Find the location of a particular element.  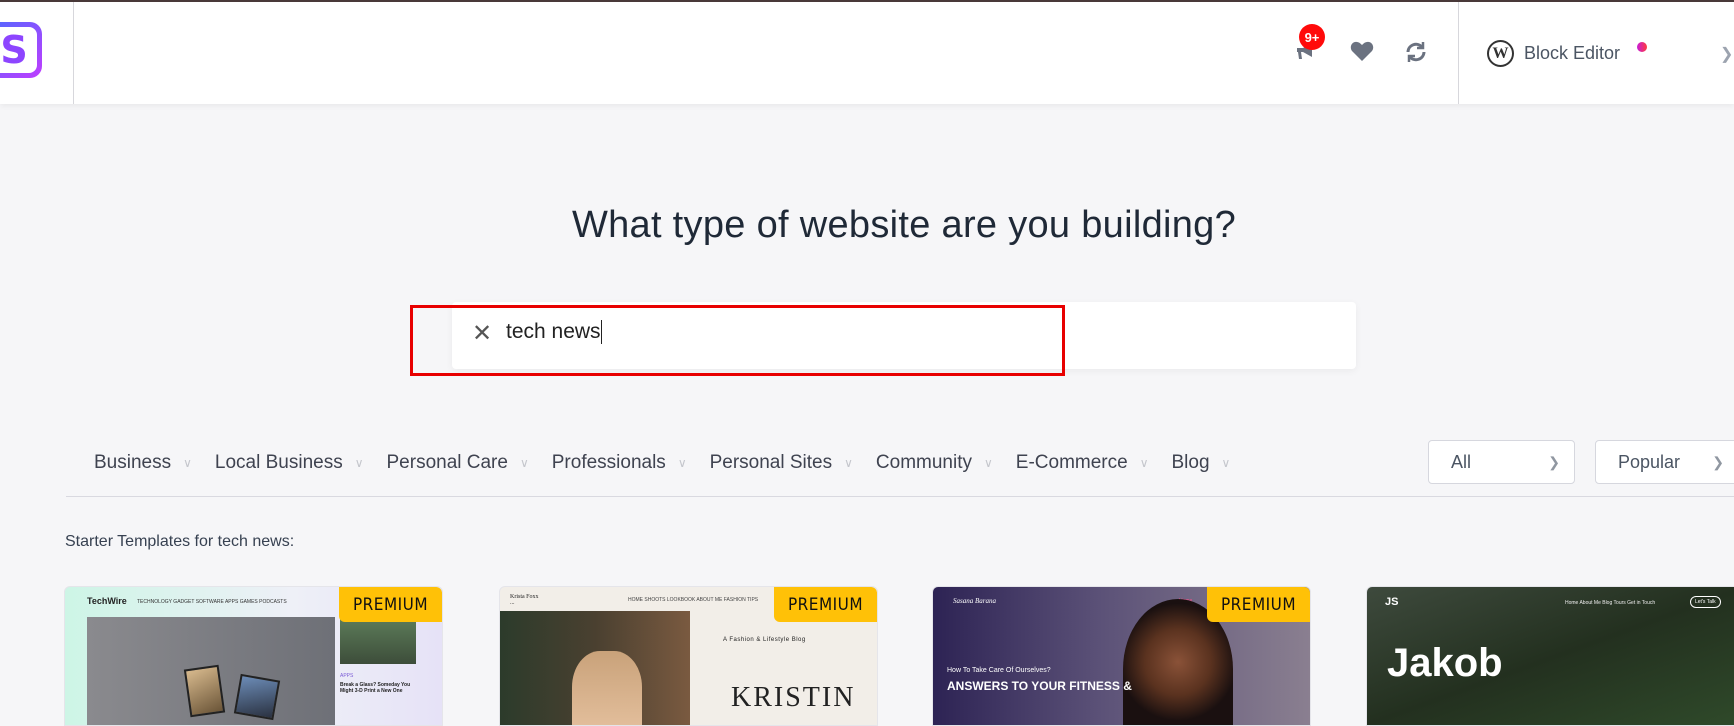

category-community: Community ∨ is located at coordinates (934, 463).